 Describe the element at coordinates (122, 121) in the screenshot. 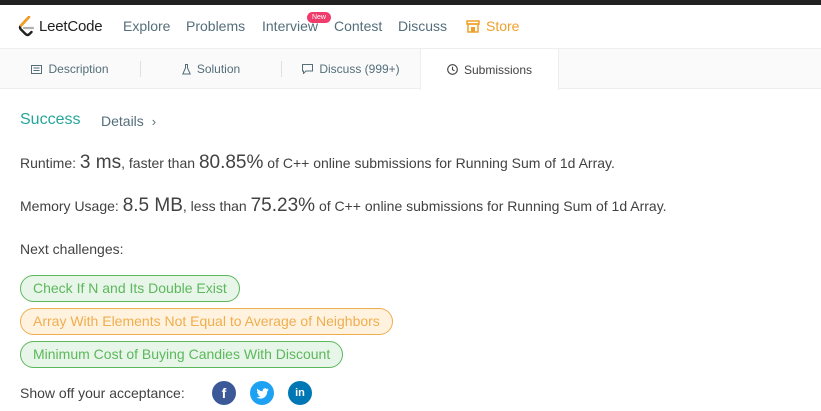

I see `details-label: Details` at that location.